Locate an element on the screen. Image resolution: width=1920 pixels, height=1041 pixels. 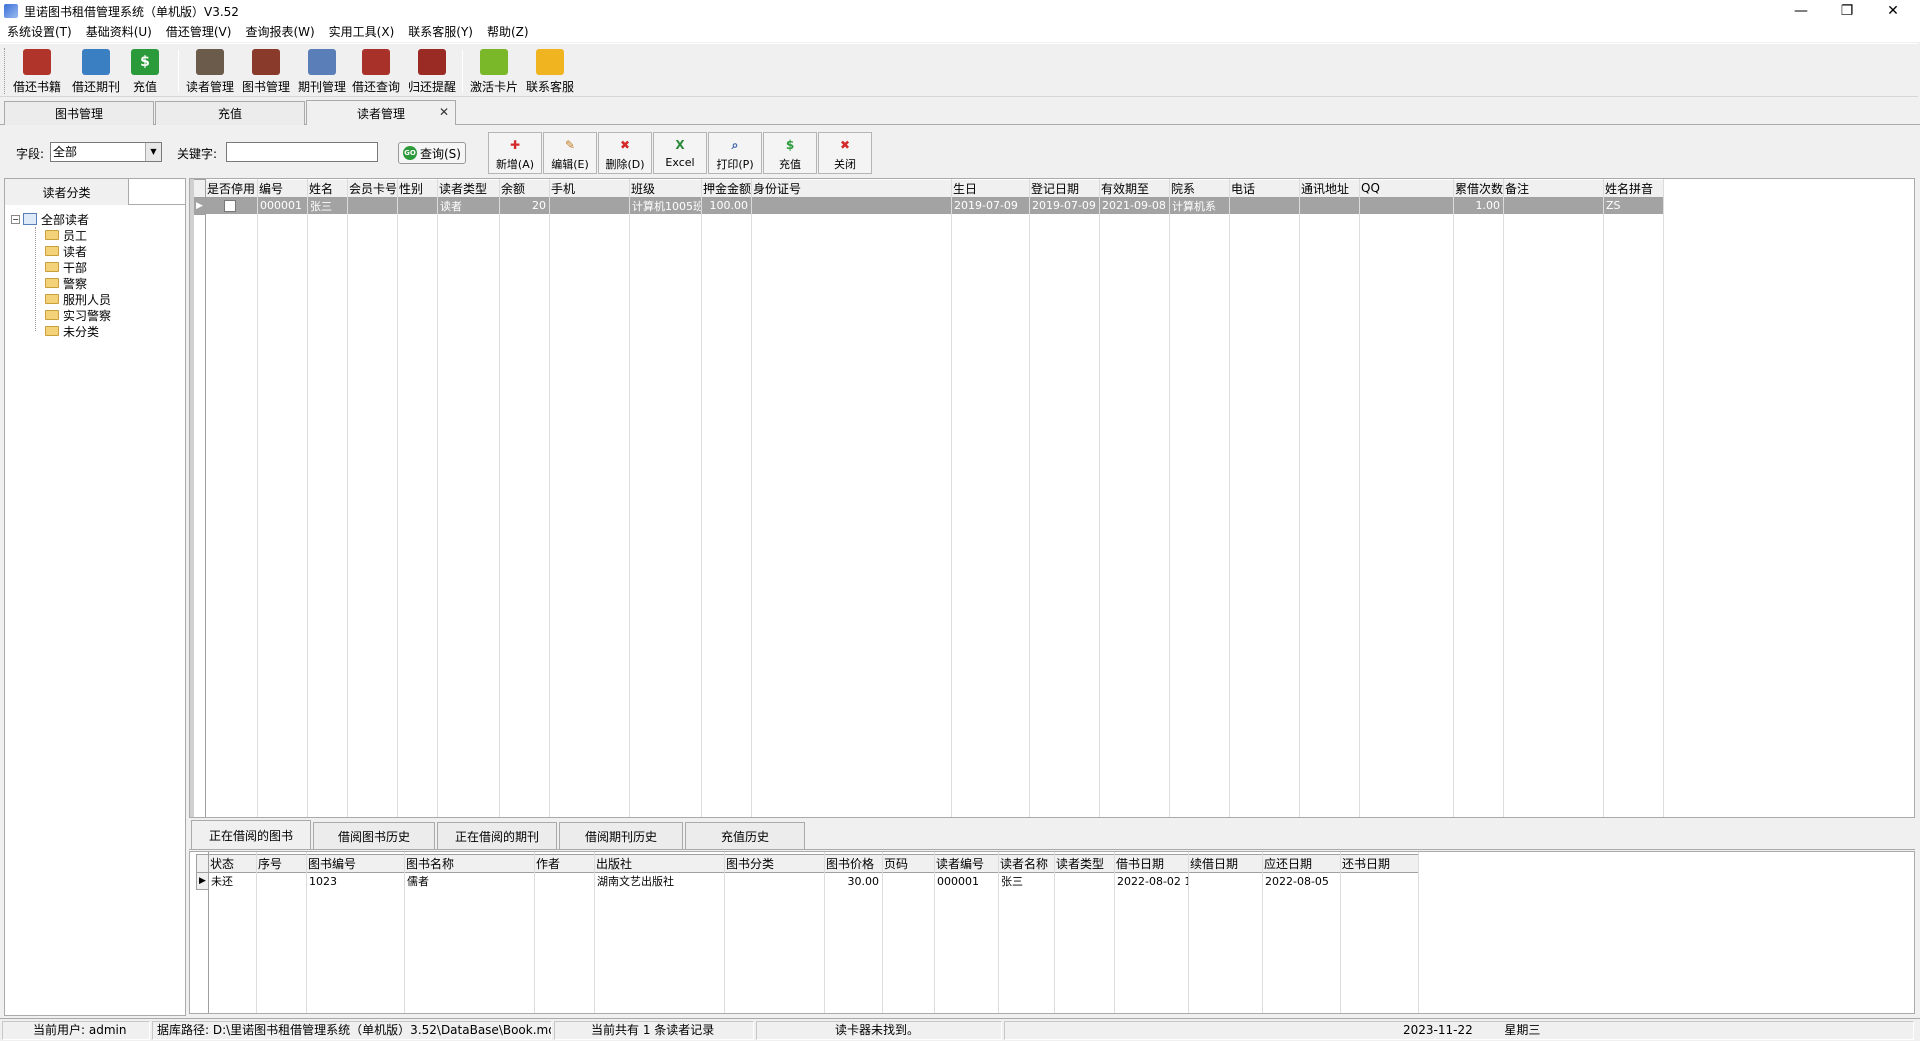
toolbar-grip is located at coordinates (5, 71).